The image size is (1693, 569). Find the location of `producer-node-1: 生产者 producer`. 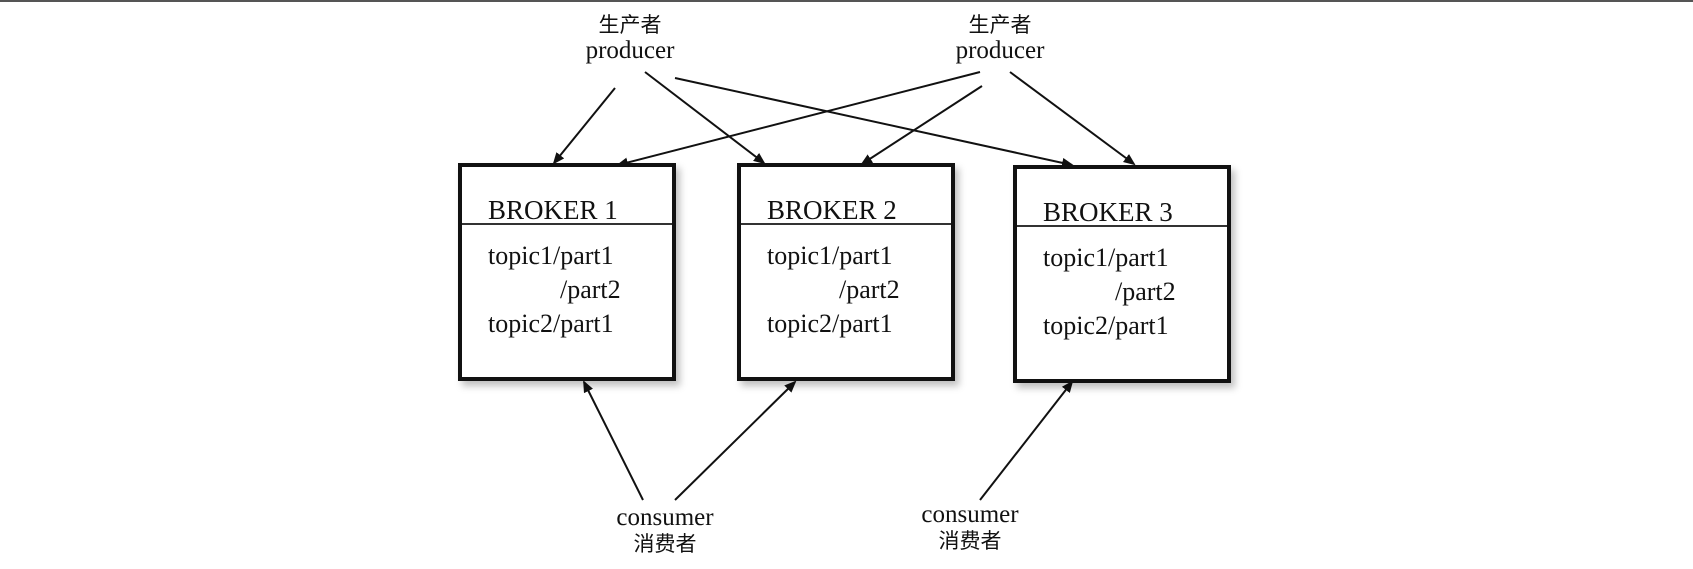

producer-node-1: 生产者 producer is located at coordinates (630, 38).